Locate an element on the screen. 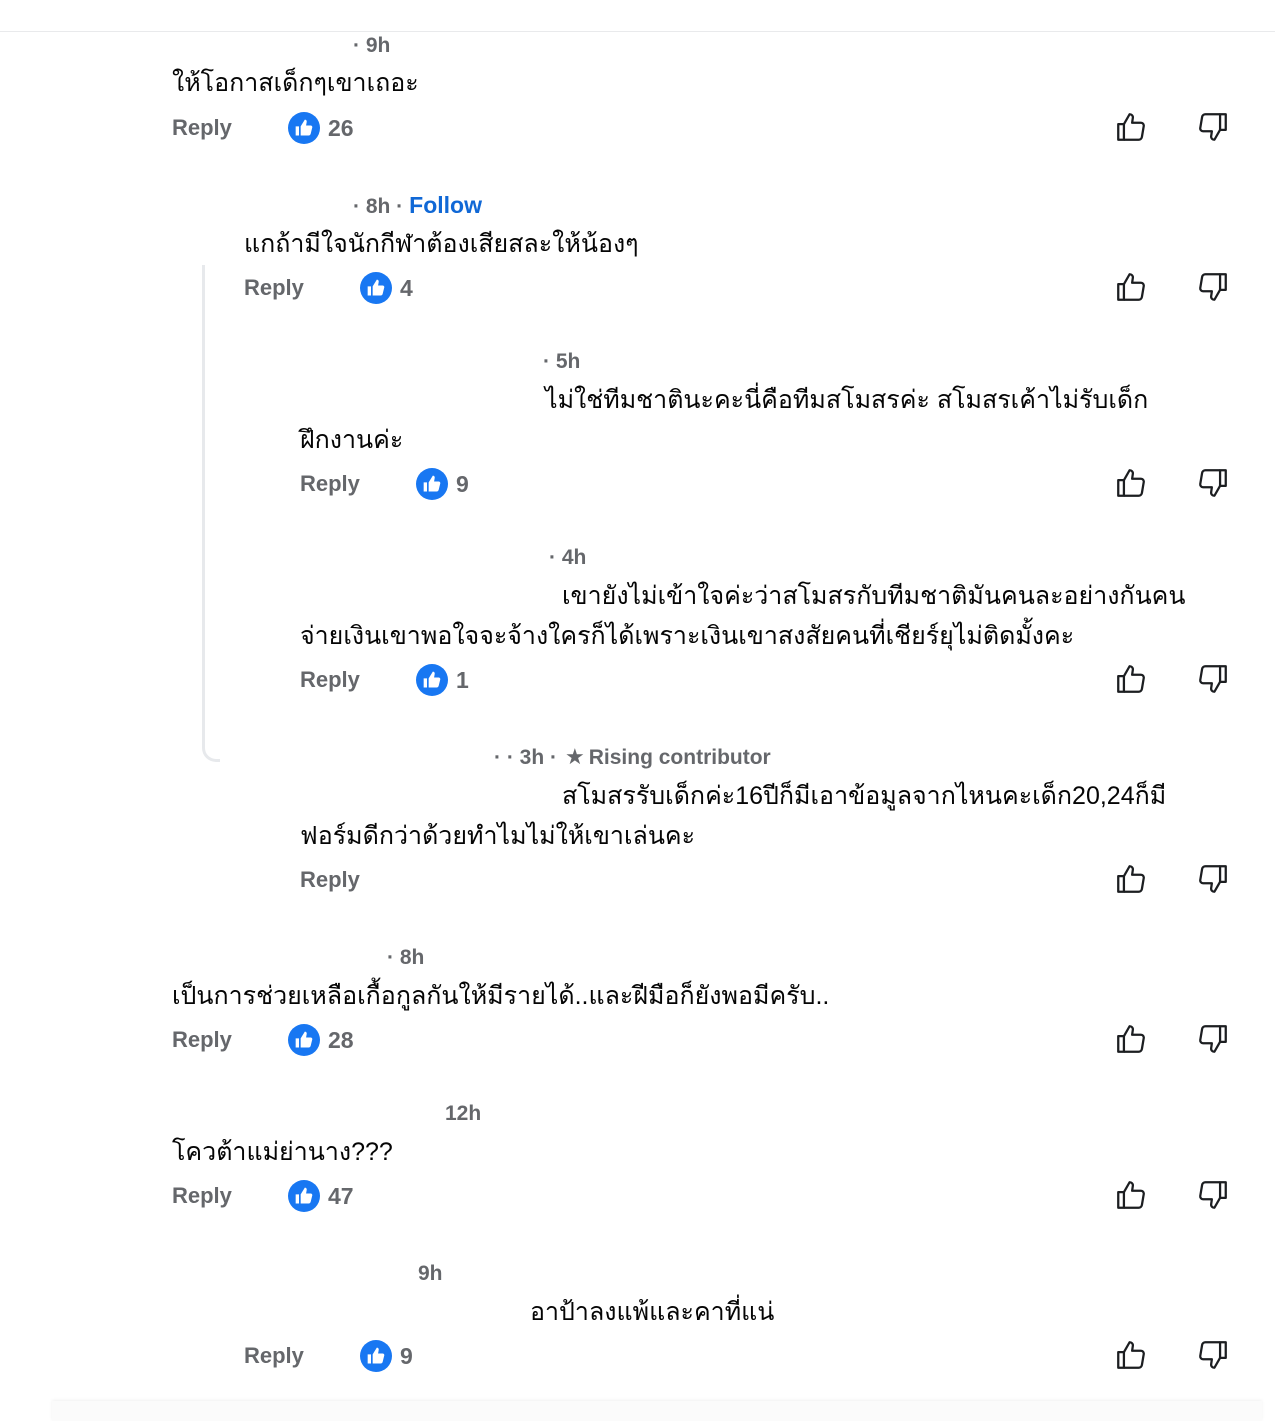  like-reaction: 4 is located at coordinates (386, 288).